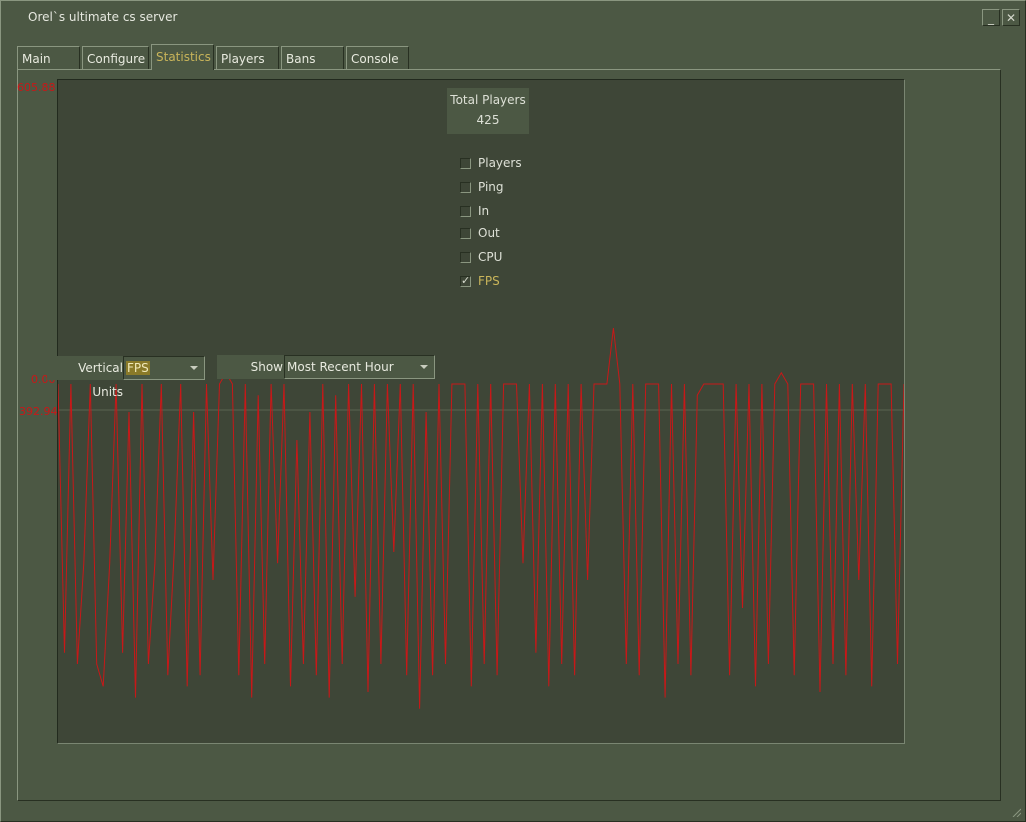 The width and height of the screenshot is (1026, 822). I want to click on tab-bans: Bans, so click(312, 57).